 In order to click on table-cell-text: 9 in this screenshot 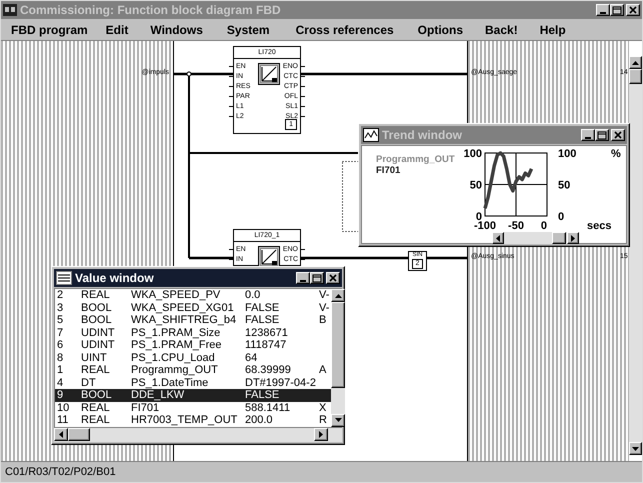, I will do `click(60, 395)`.